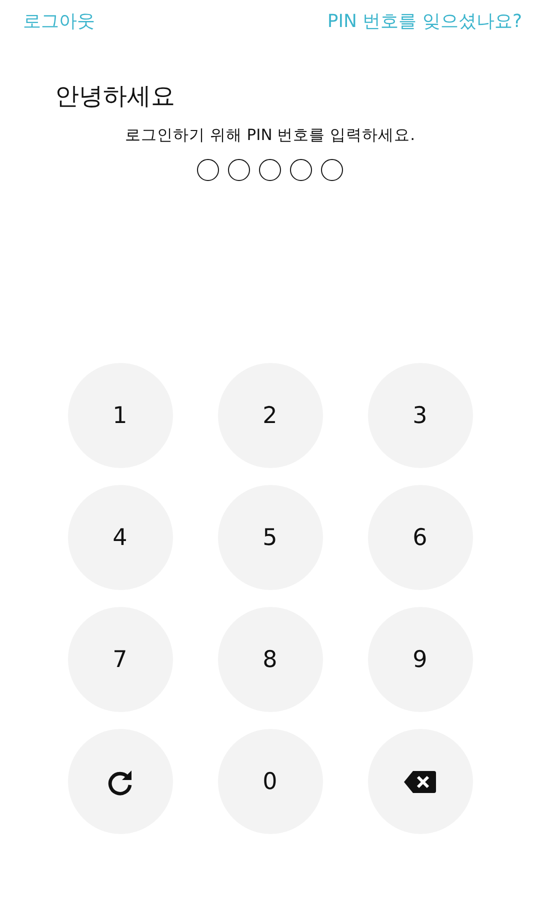 The width and height of the screenshot is (540, 913). What do you see at coordinates (420, 415) in the screenshot?
I see `digit-key: 3` at bounding box center [420, 415].